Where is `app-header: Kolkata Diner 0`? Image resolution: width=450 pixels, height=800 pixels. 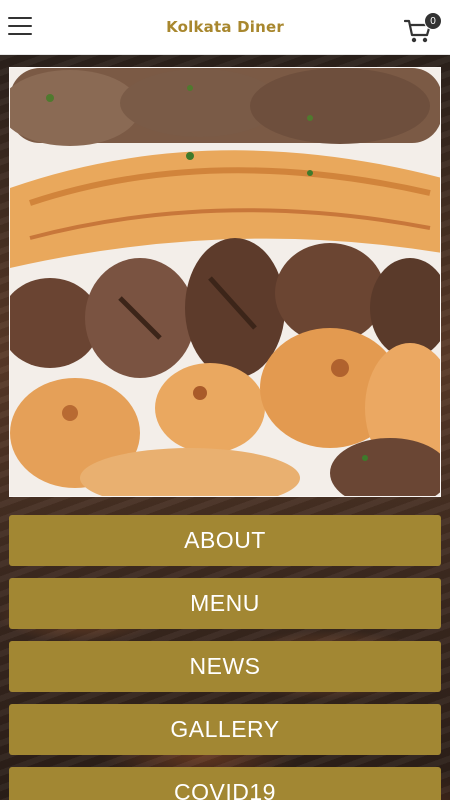 app-header: Kolkata Diner 0 is located at coordinates (225, 27).